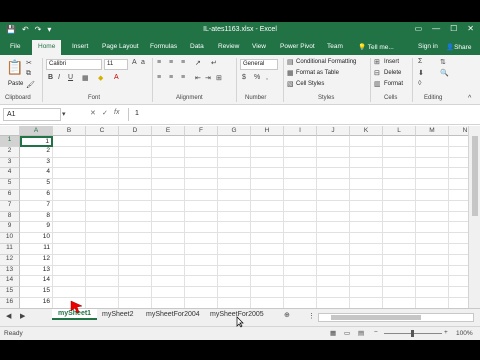 This screenshot has width=480, height=360. What do you see at coordinates (135, 206) in the screenshot?
I see `cell-d7` at bounding box center [135, 206].